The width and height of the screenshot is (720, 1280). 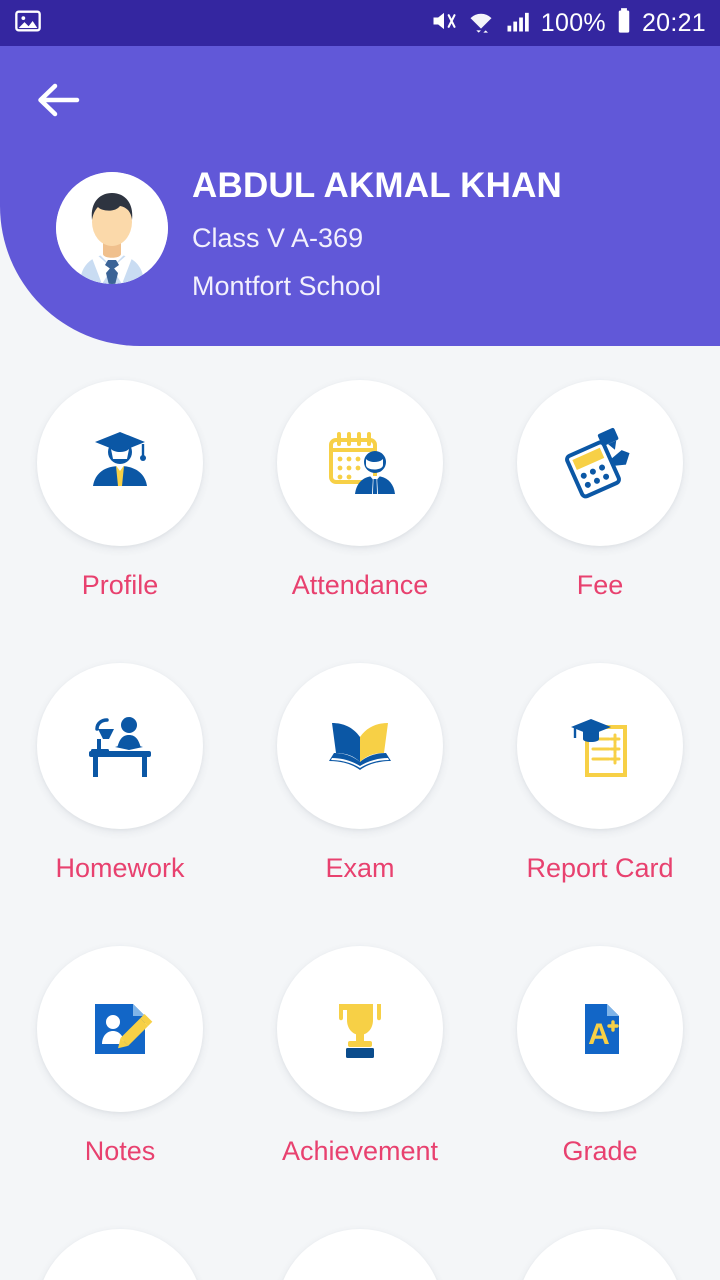 What do you see at coordinates (481, 23) in the screenshot?
I see `wifi-icon` at bounding box center [481, 23].